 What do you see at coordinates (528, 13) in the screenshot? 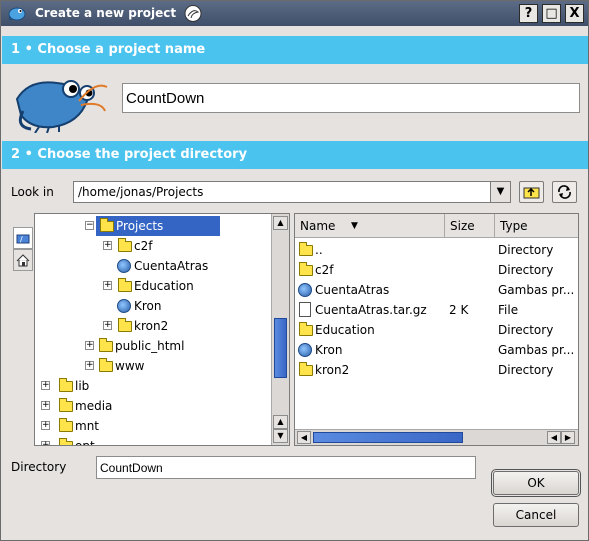
I see `help-button: ?` at bounding box center [528, 13].